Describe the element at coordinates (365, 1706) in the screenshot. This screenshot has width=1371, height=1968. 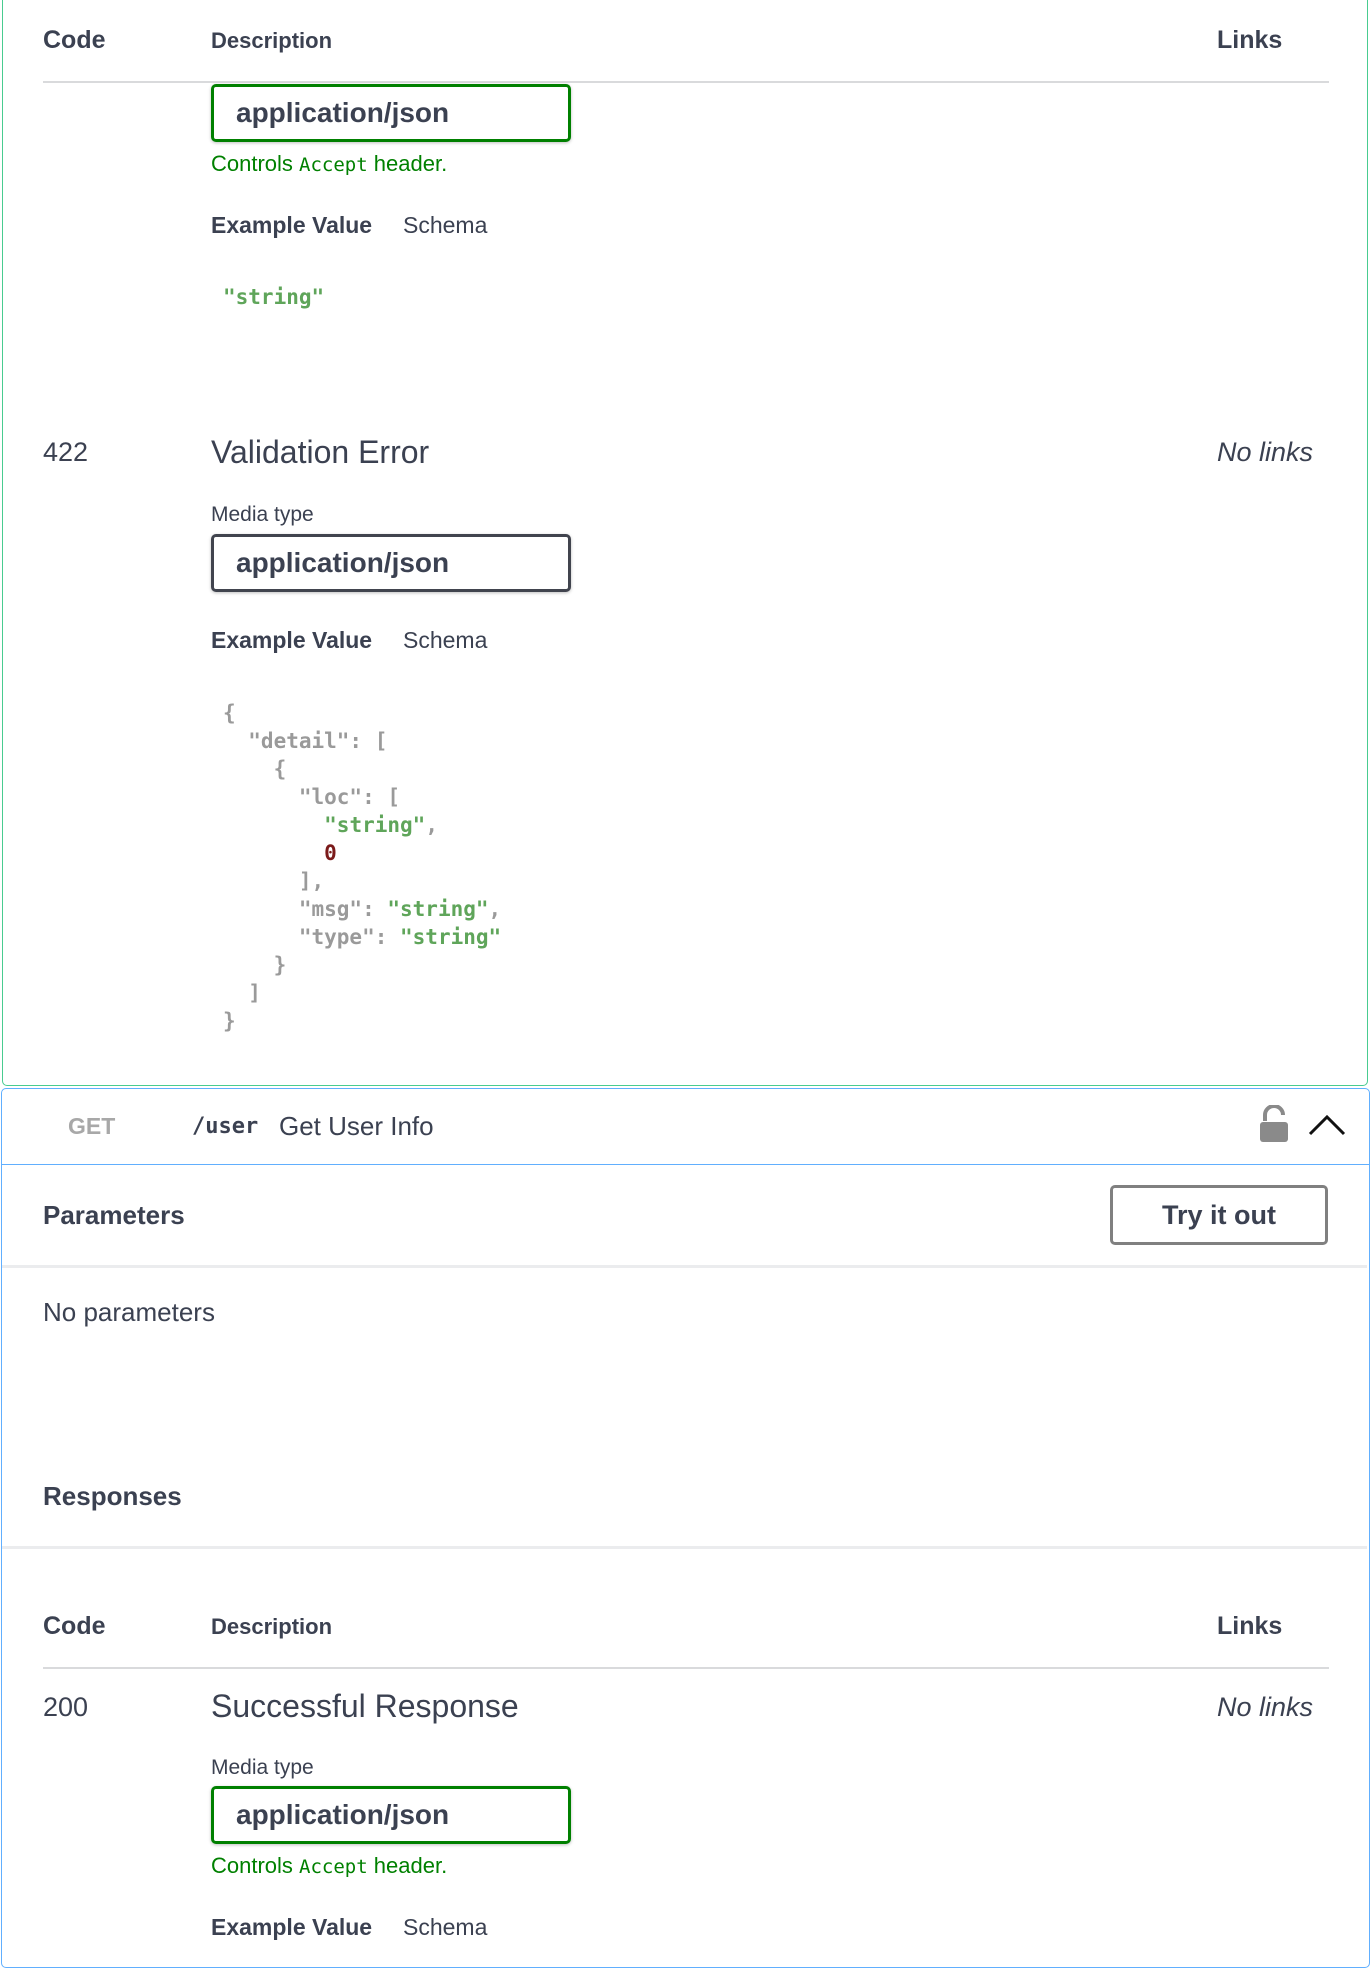
I see `response-description: Successful Response` at that location.